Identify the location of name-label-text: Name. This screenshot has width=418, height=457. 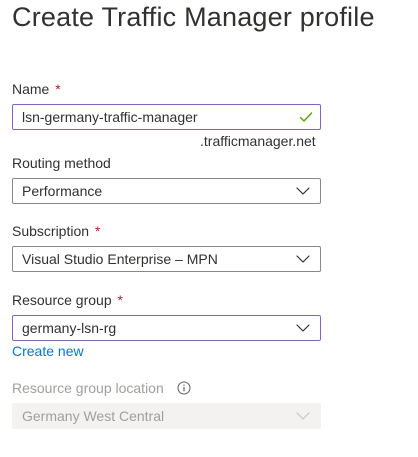
(31, 89).